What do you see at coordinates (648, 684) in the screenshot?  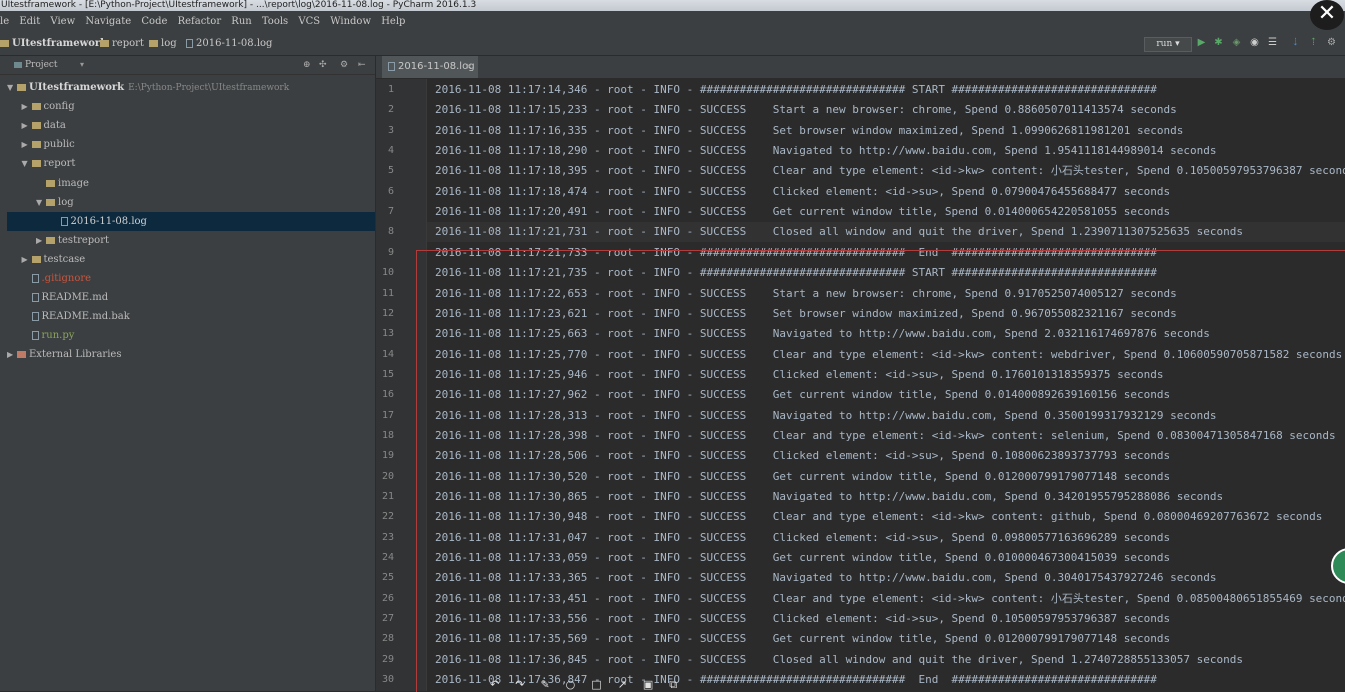 I see `save-icon: ▣` at bounding box center [648, 684].